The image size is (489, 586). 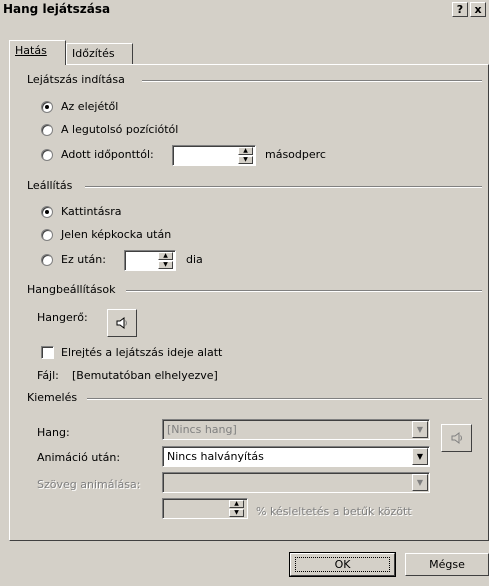 I want to click on start-group-title: Lejátszás indítása, so click(x=77, y=79).